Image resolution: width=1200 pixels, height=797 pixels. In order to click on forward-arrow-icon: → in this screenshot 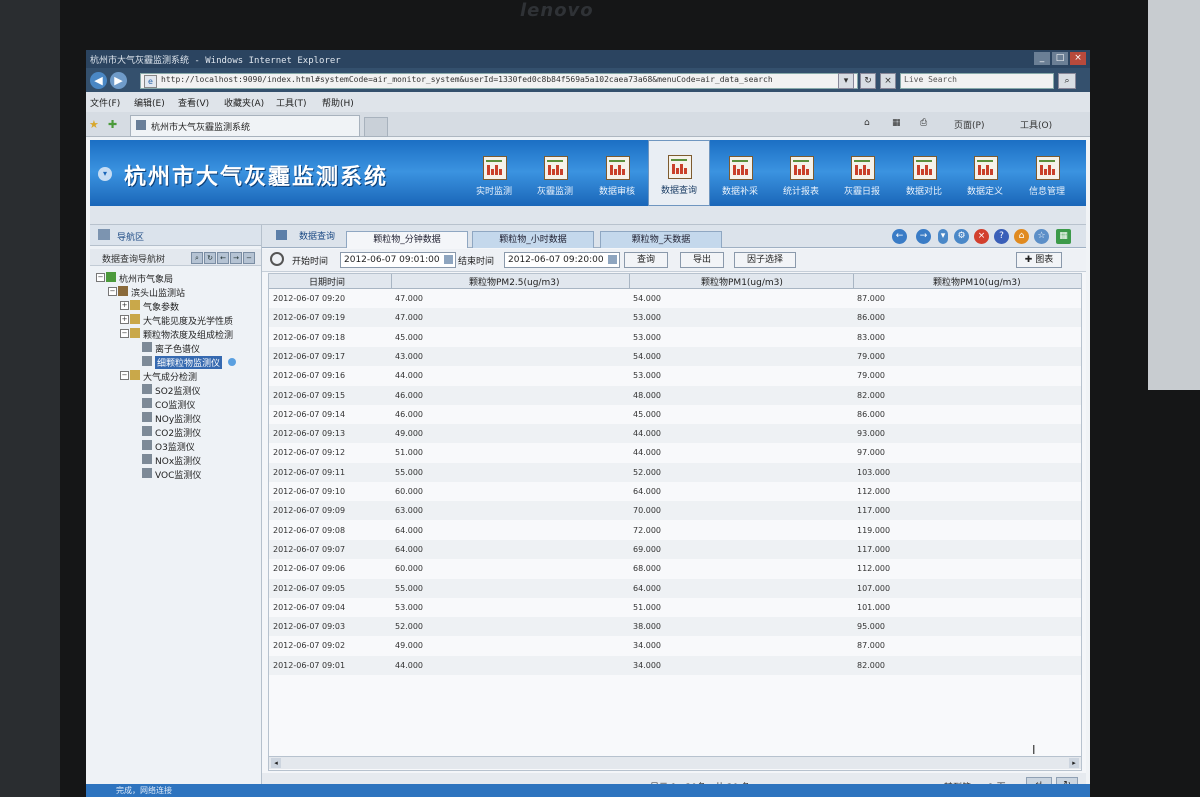, I will do `click(923, 236)`.